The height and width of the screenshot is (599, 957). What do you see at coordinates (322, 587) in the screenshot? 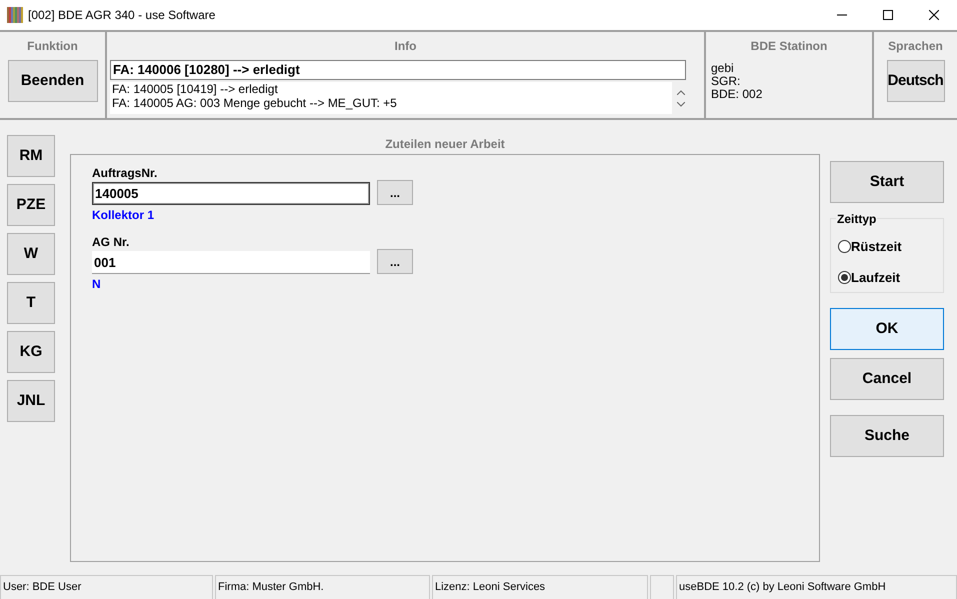
I see `status-segment: Firma: Muster GmbH.` at bounding box center [322, 587].